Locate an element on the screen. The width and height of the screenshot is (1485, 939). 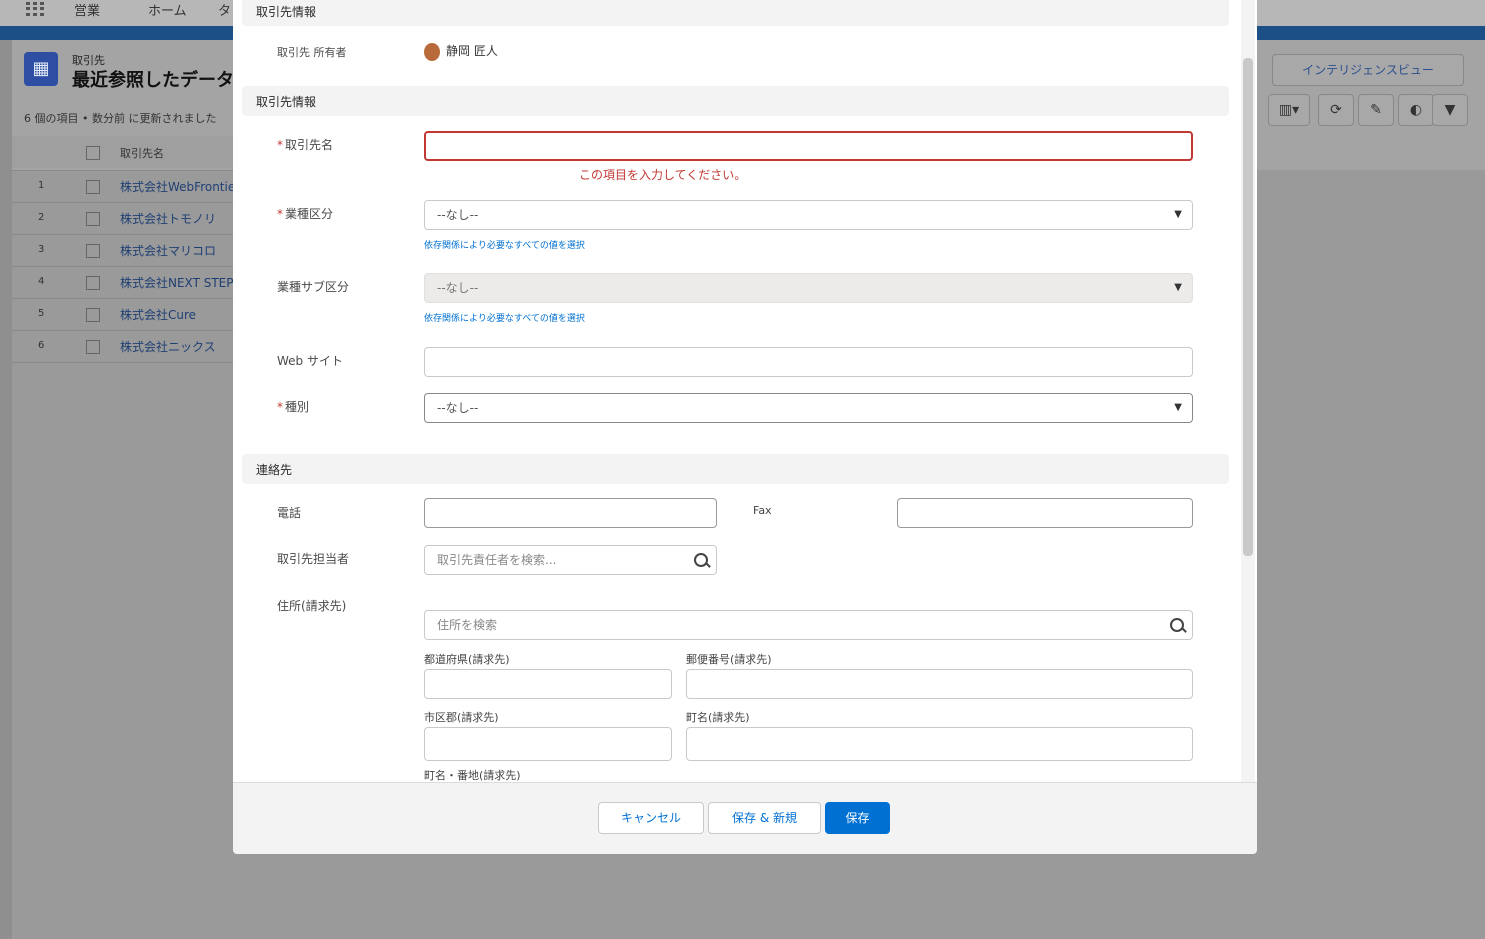
table-row: 2 株式会社トモノリ is located at coordinates (127, 218).